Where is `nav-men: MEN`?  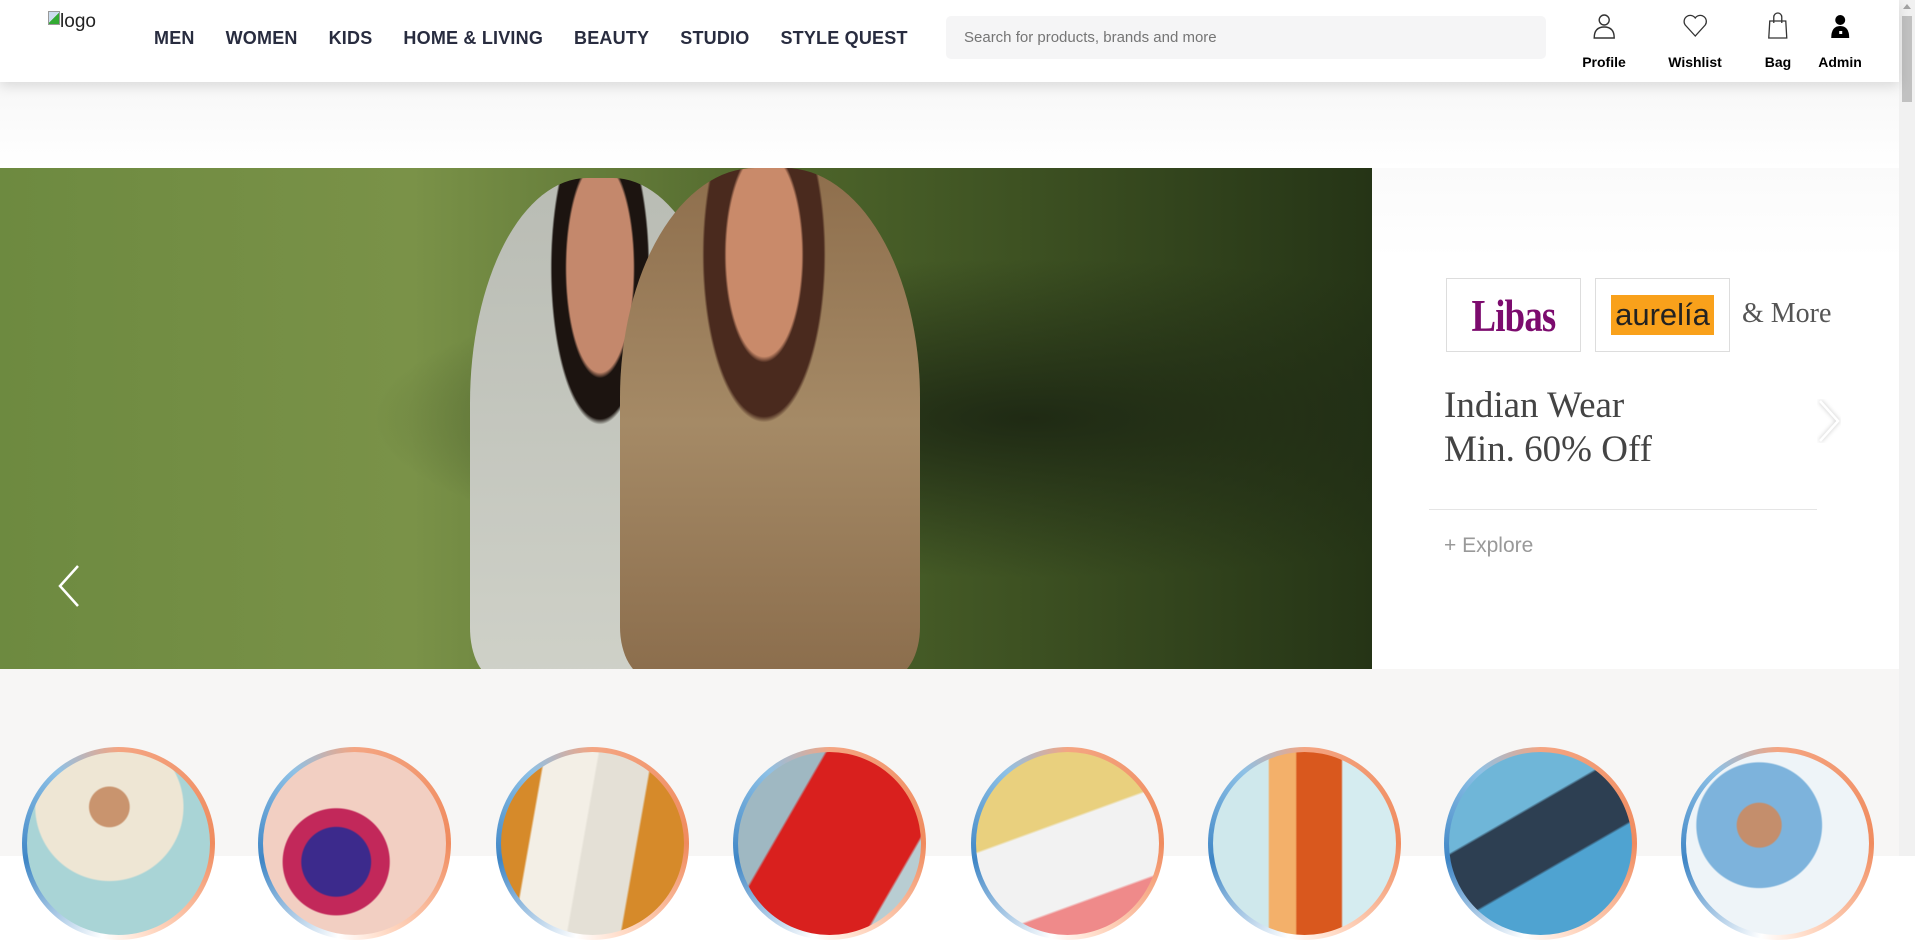
nav-men: MEN is located at coordinates (174, 38).